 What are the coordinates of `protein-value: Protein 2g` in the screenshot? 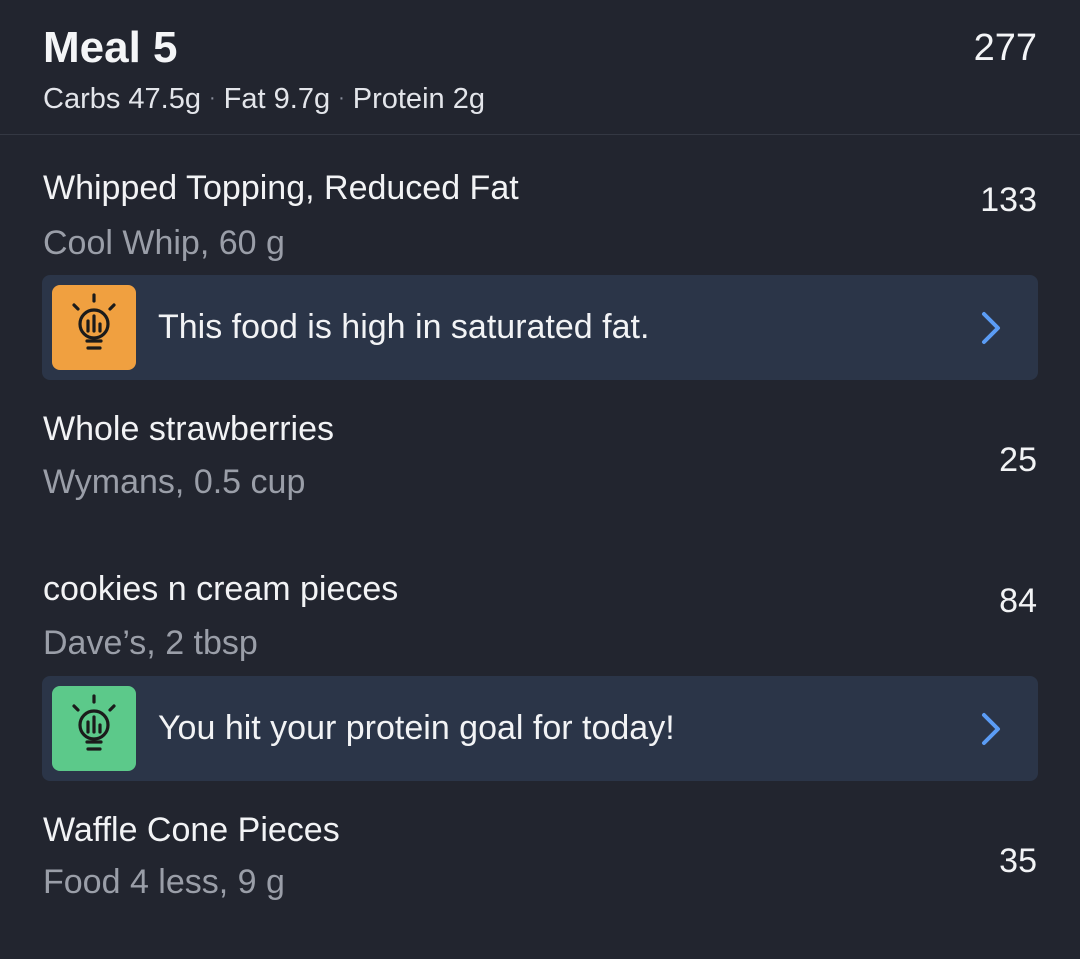 It's located at (418, 99).